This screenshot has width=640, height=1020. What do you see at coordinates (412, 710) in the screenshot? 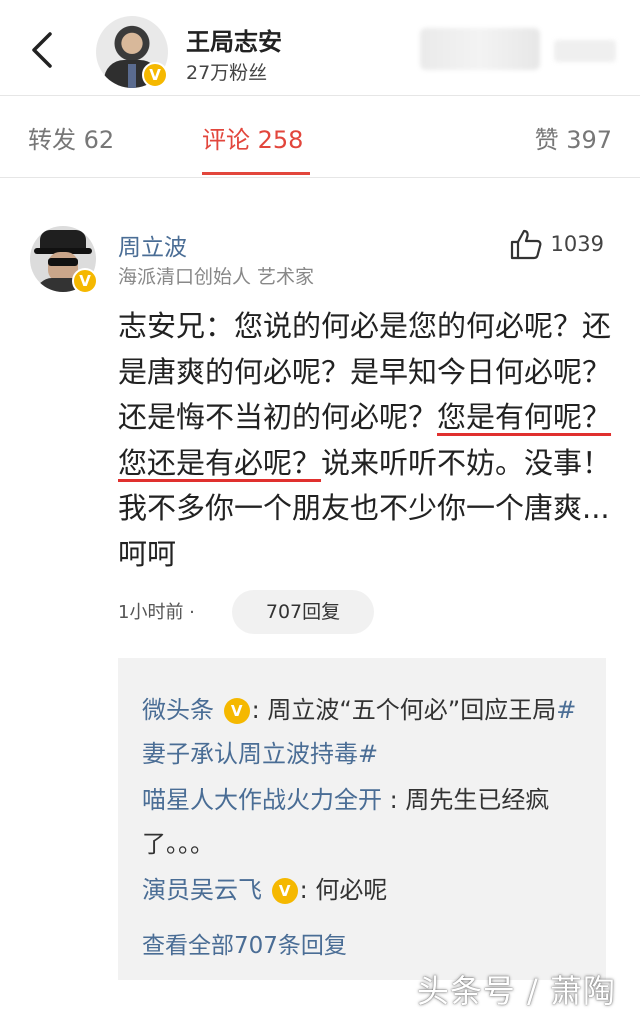
I see `reply-text: 周立波“五个何必”回应王局` at bounding box center [412, 710].